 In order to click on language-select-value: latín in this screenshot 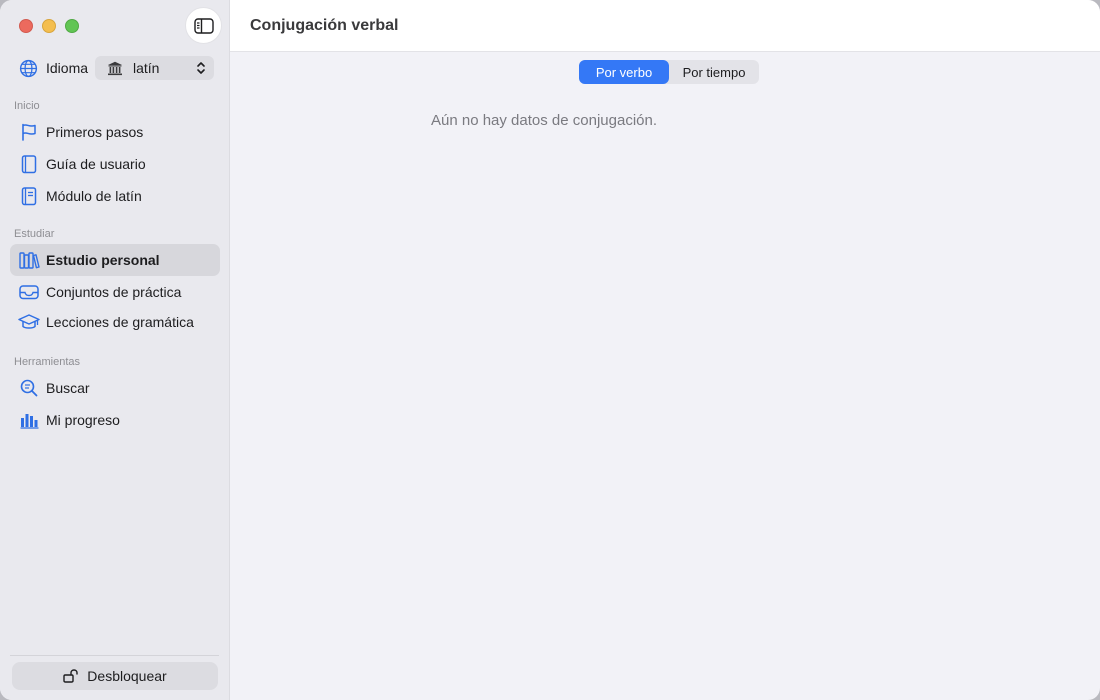, I will do `click(146, 68)`.